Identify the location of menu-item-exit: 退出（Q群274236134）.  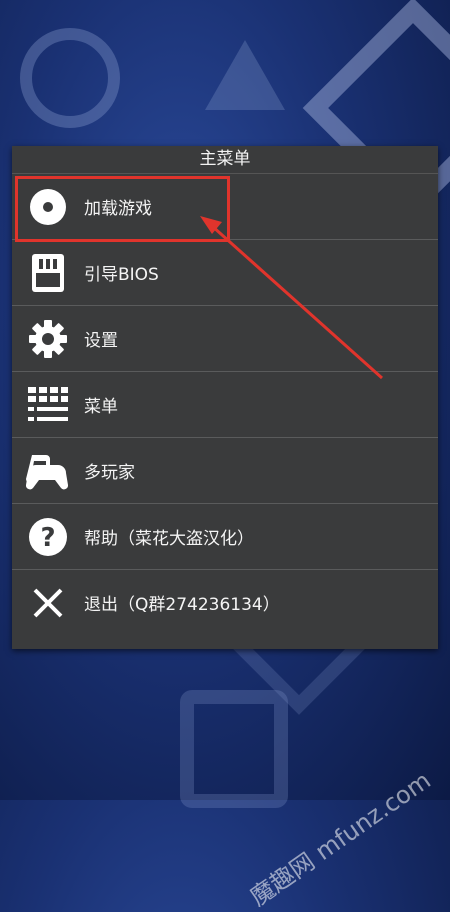
(225, 602).